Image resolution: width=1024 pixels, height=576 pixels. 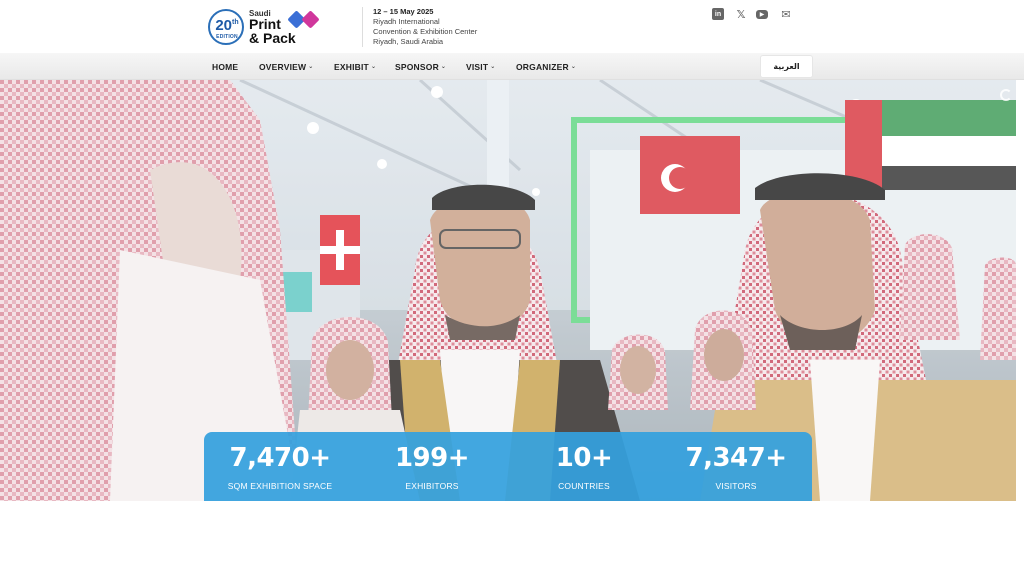 I want to click on stat-exhibition-space: 7,470+ SQM EXHIBITION SPACE, so click(x=280, y=466).